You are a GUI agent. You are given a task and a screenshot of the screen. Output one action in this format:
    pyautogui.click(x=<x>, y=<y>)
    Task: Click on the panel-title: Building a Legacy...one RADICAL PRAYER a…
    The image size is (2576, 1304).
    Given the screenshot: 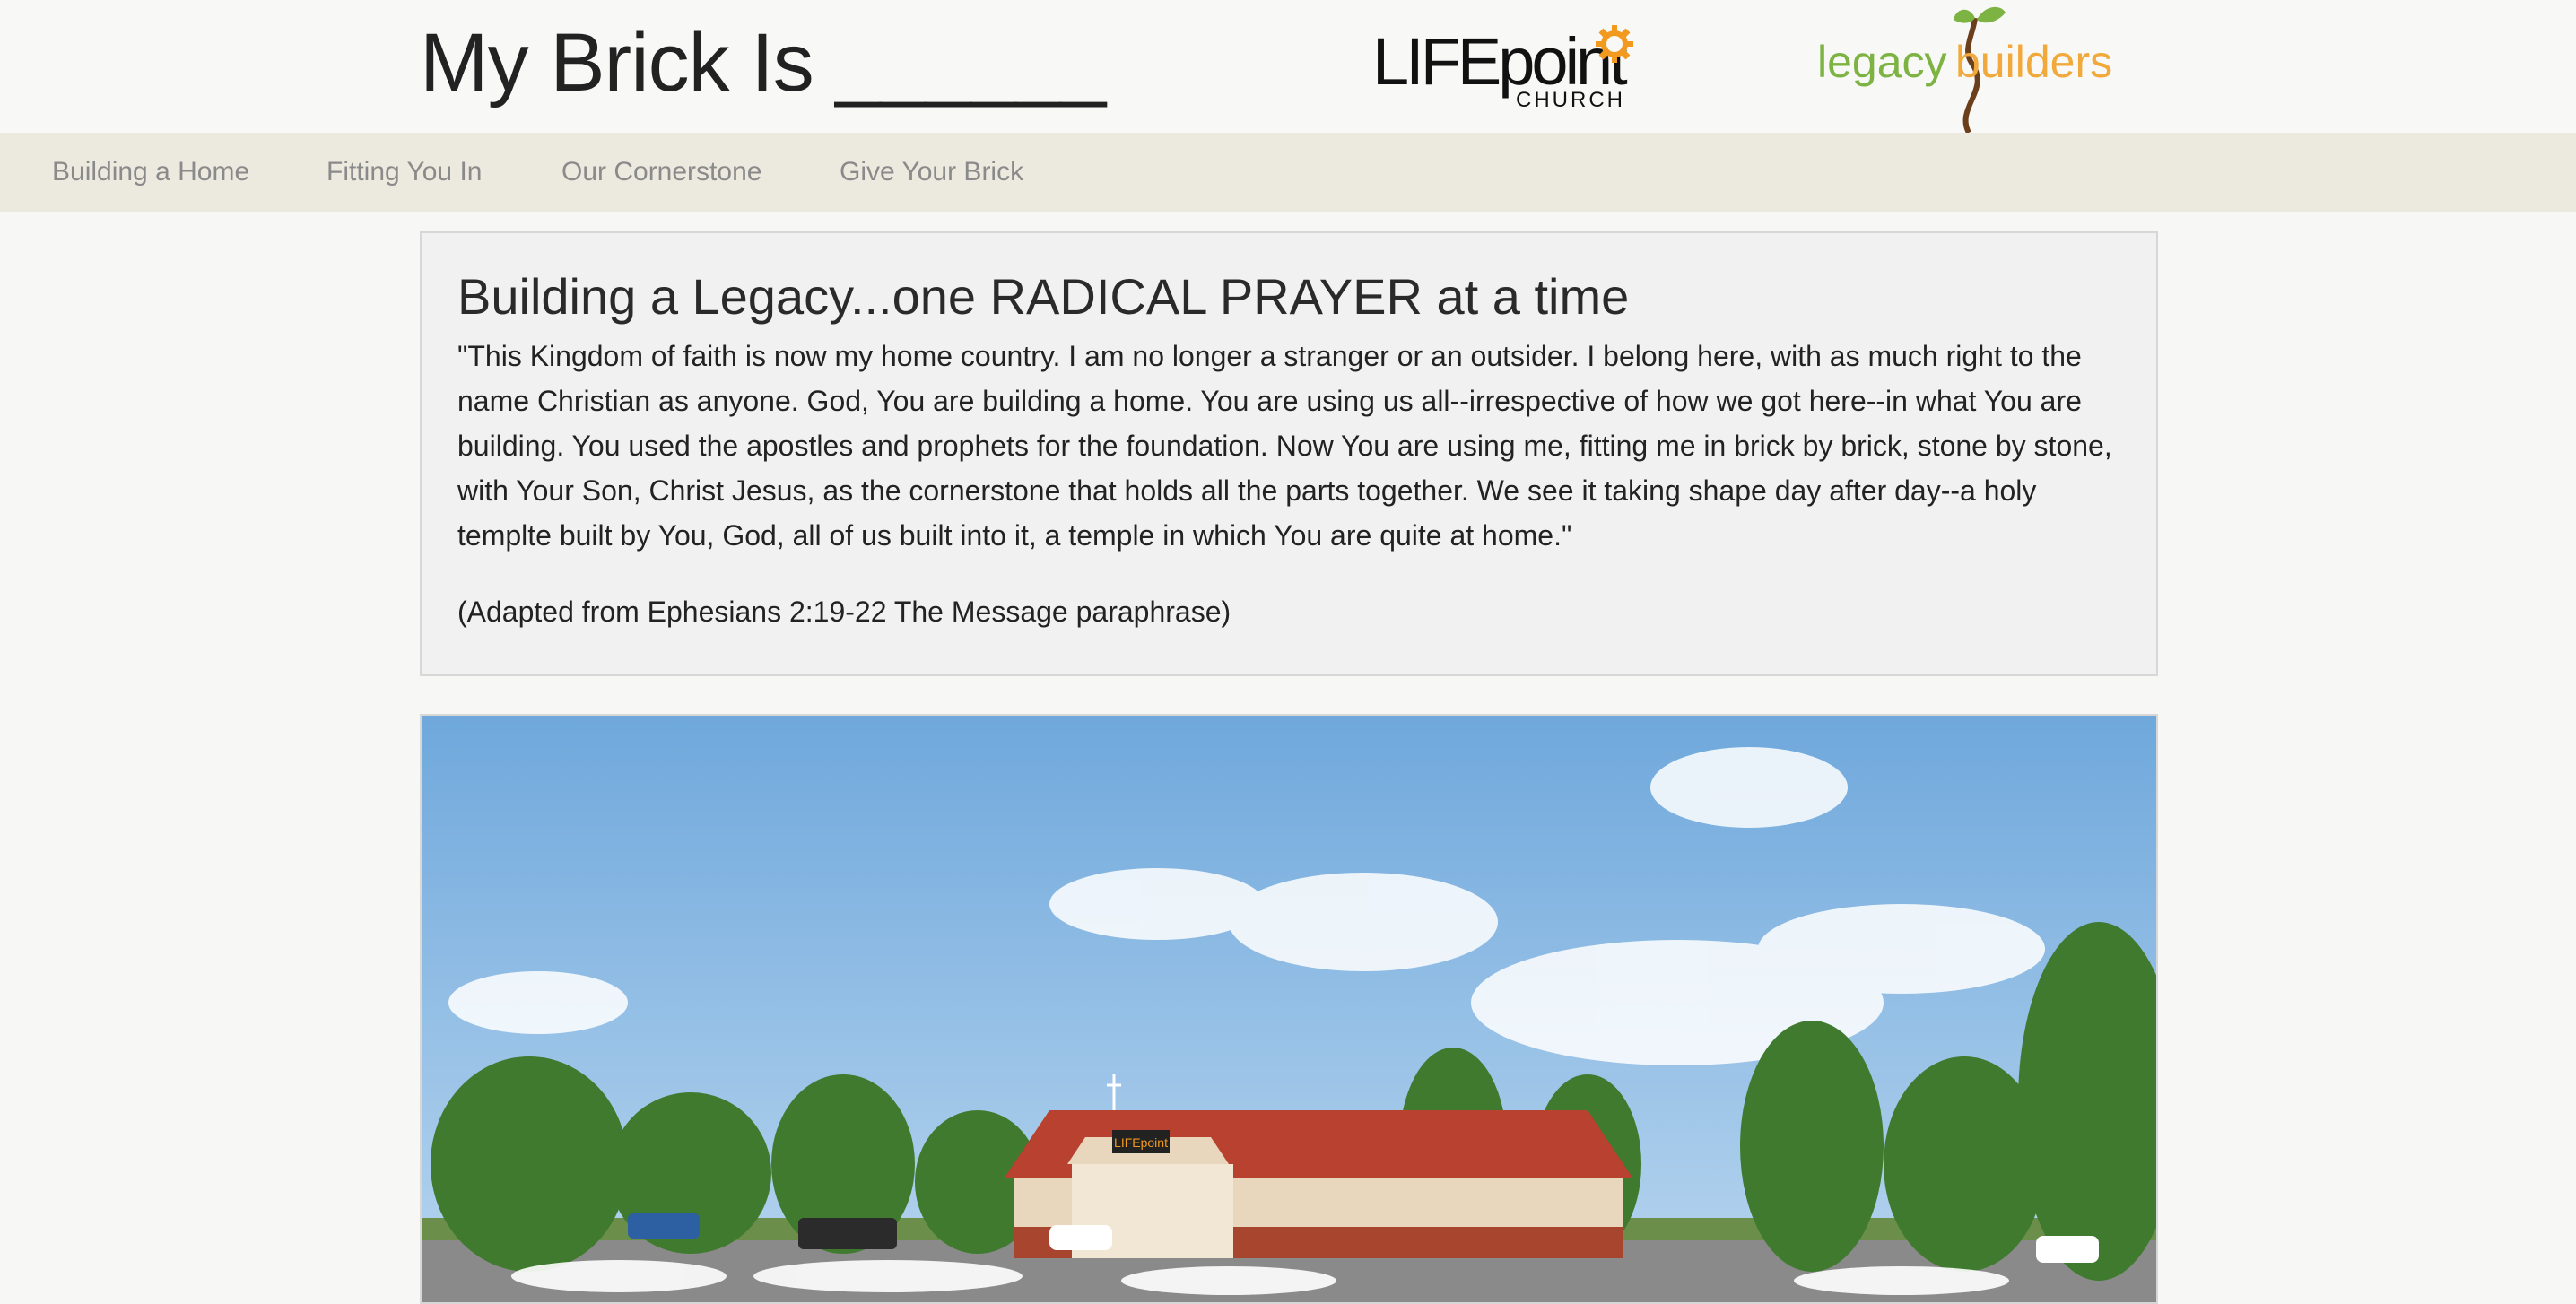 What is the action you would take?
    pyautogui.click(x=1043, y=296)
    